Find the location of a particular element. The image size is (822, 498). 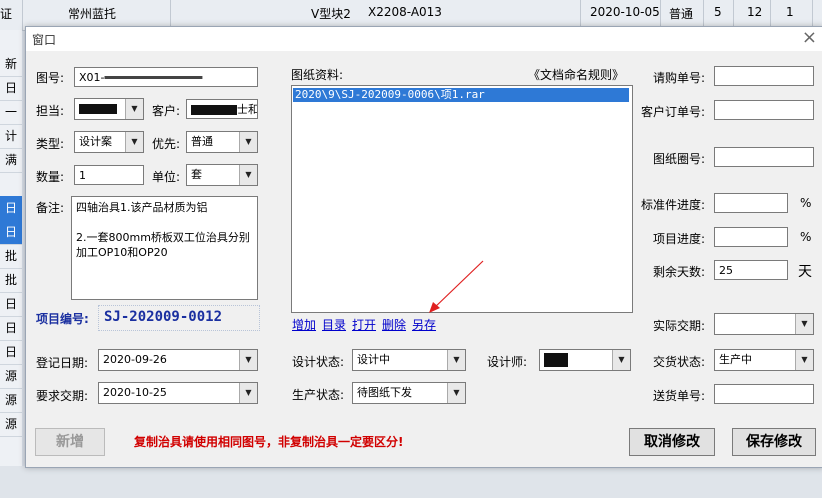

new-button: 新增 is located at coordinates (70, 442).